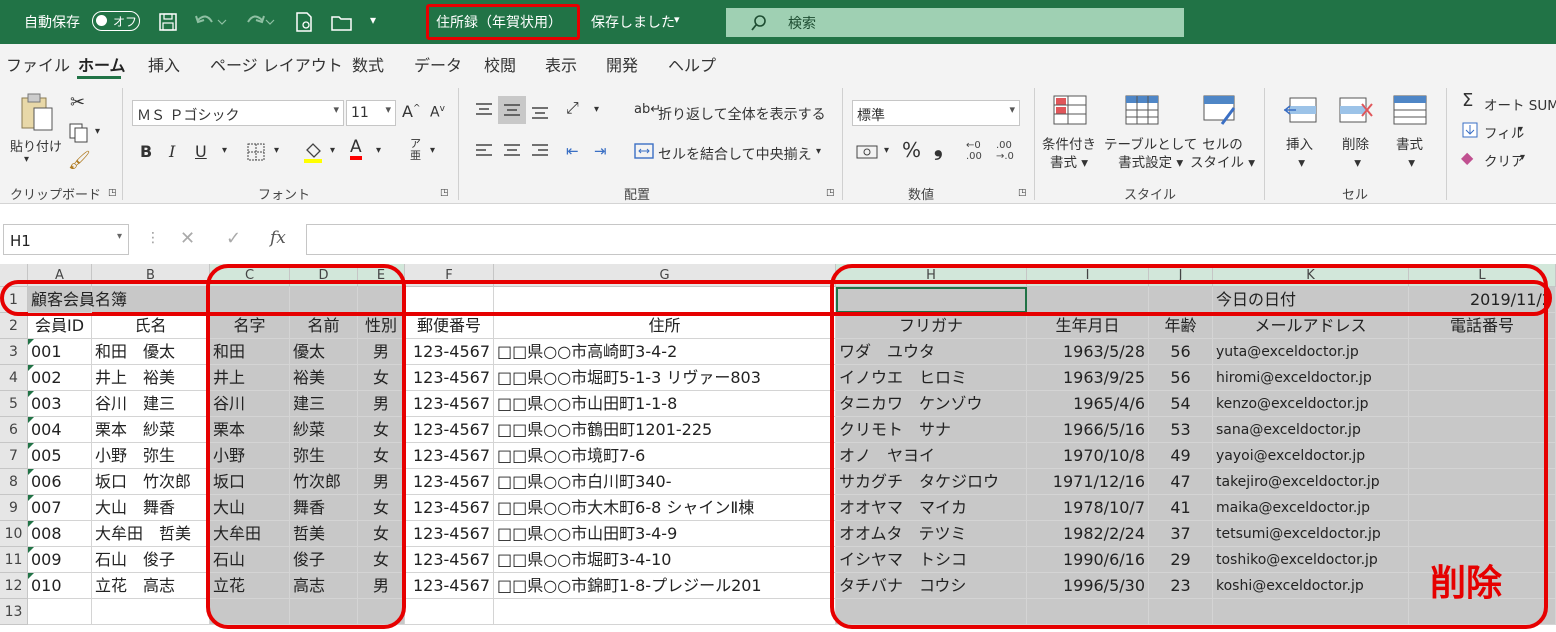 This screenshot has width=1556, height=632. What do you see at coordinates (444, 193) in the screenshot?
I see `font-launcher-icon: ◳` at bounding box center [444, 193].